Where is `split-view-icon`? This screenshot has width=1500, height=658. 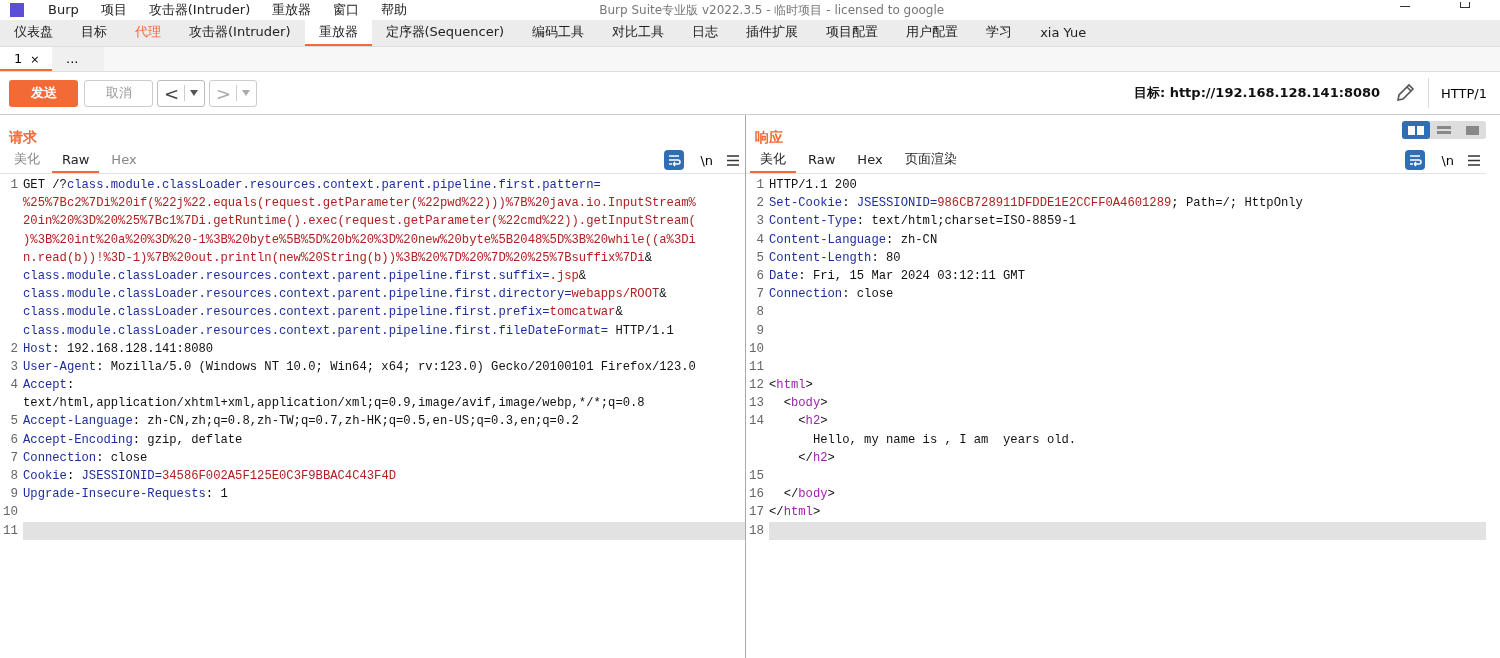
split-view-icon is located at coordinates (1416, 130).